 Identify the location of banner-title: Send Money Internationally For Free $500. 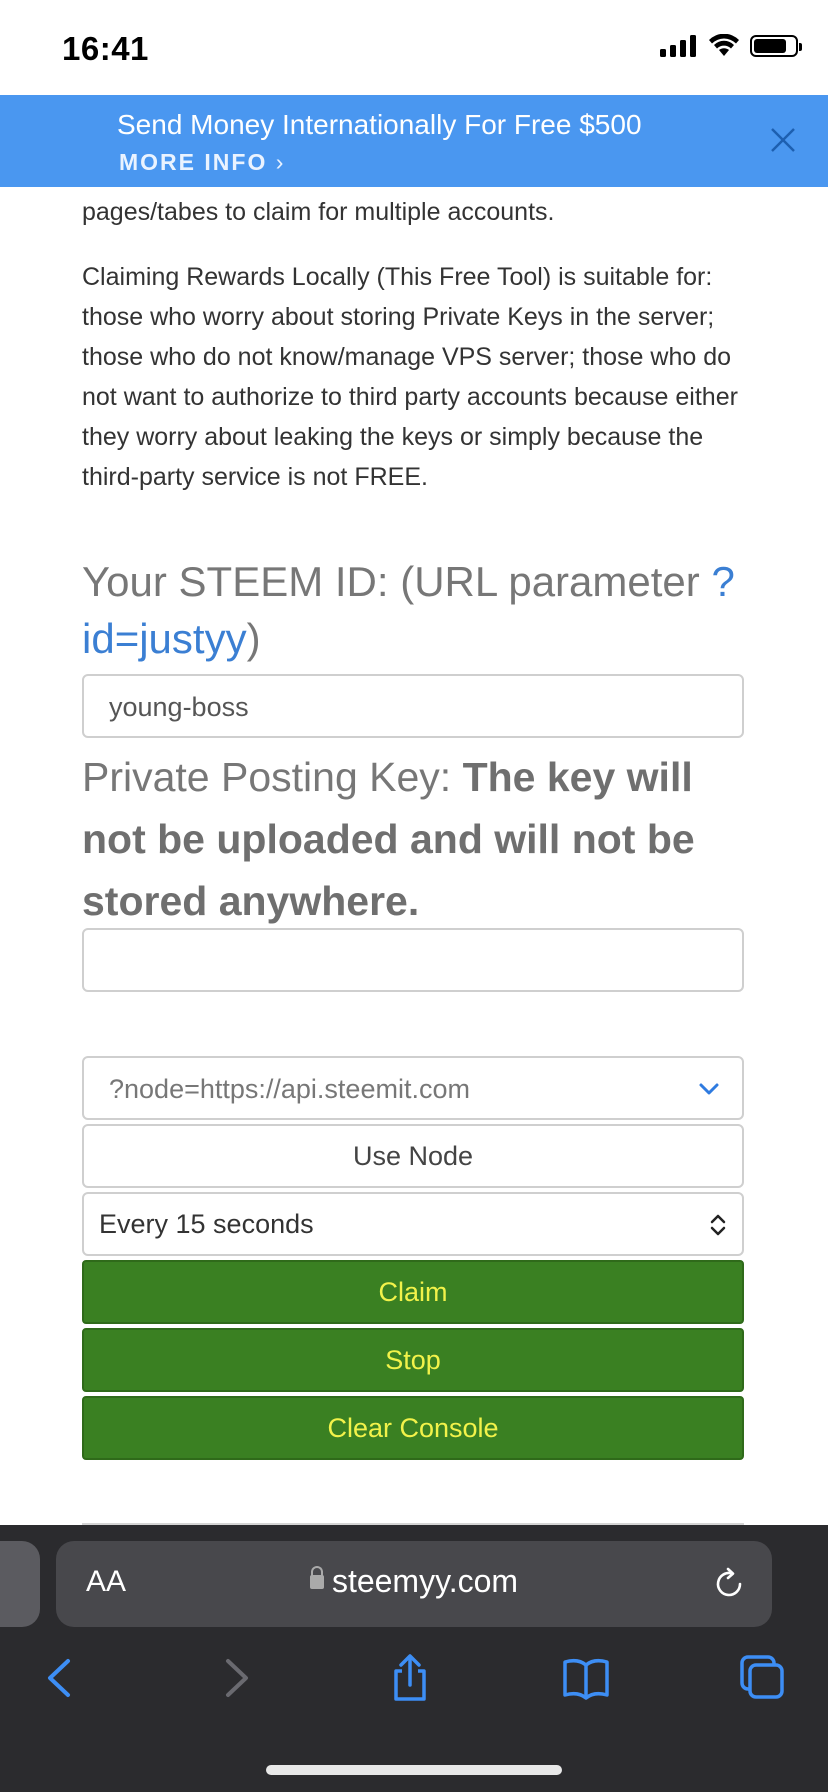
(379, 125).